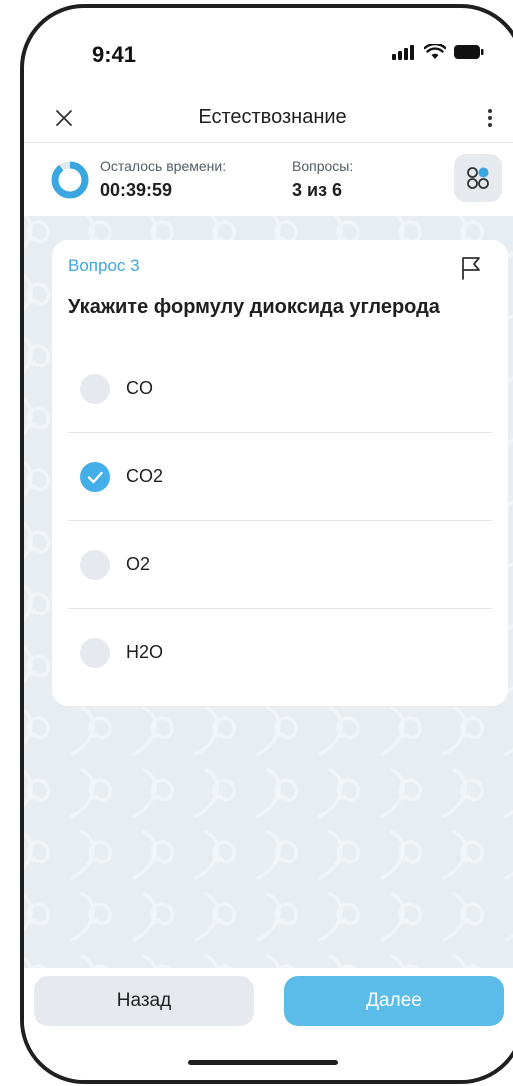 This screenshot has width=513, height=1086. I want to click on question-grid-icon, so click(478, 178).